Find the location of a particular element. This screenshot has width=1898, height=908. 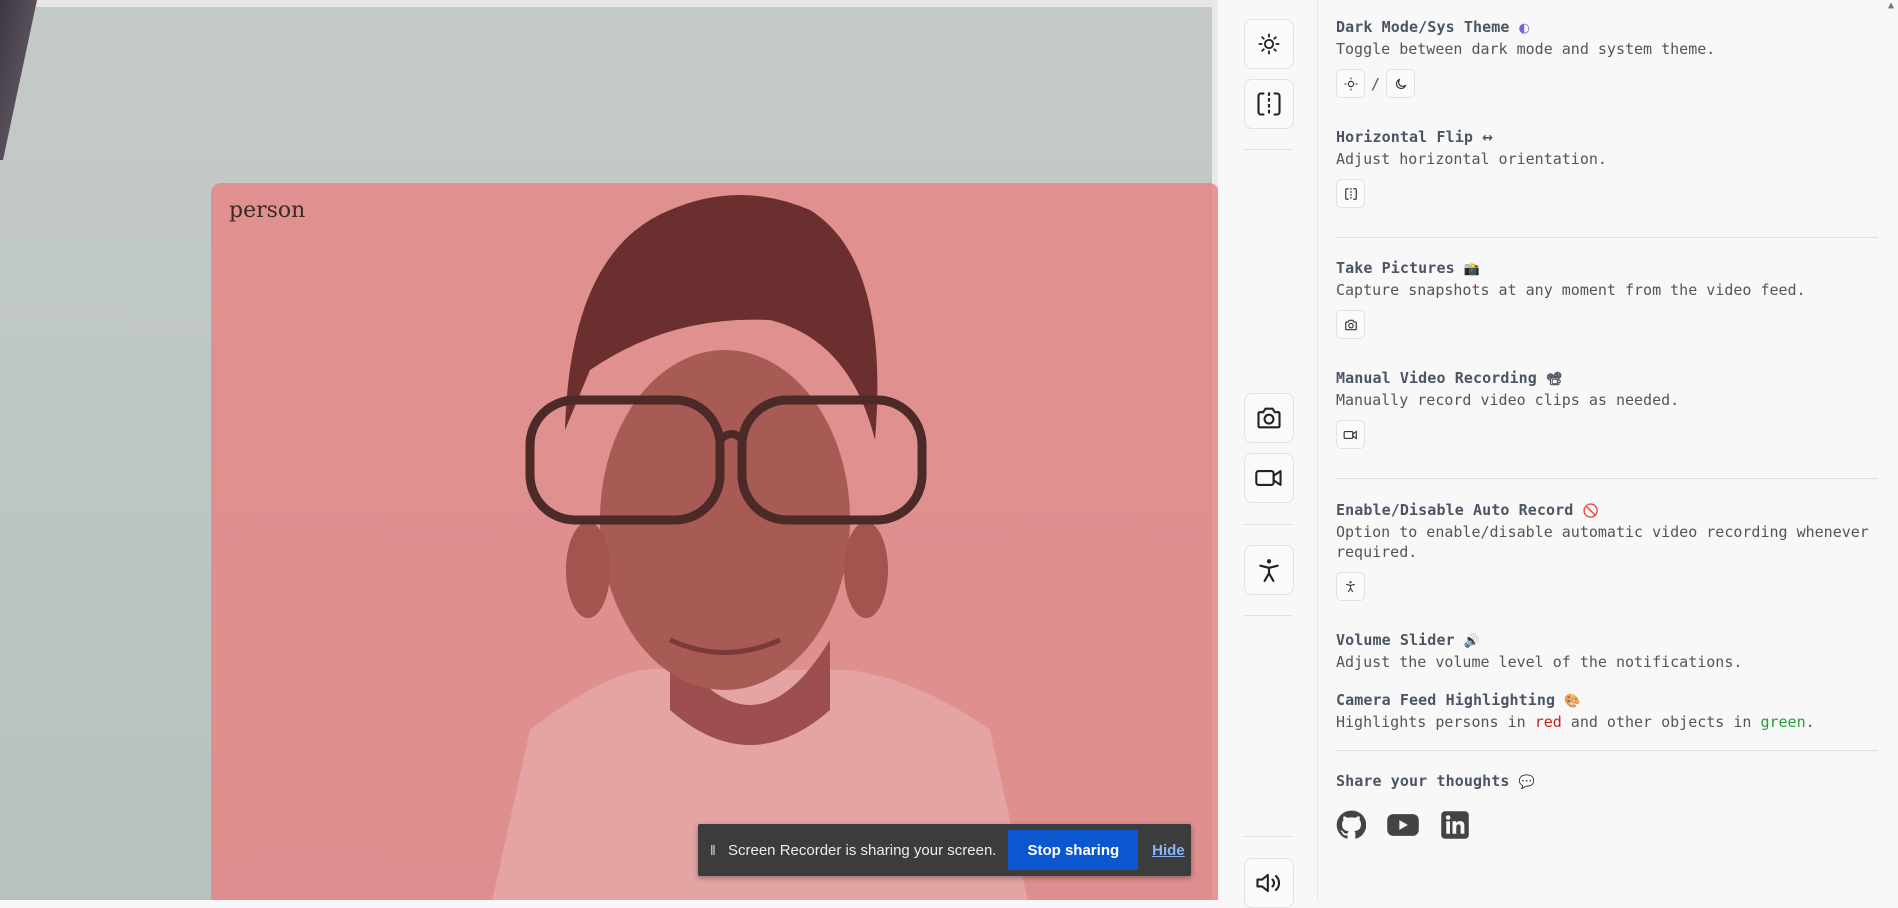

moon-icon is located at coordinates (1400, 83).